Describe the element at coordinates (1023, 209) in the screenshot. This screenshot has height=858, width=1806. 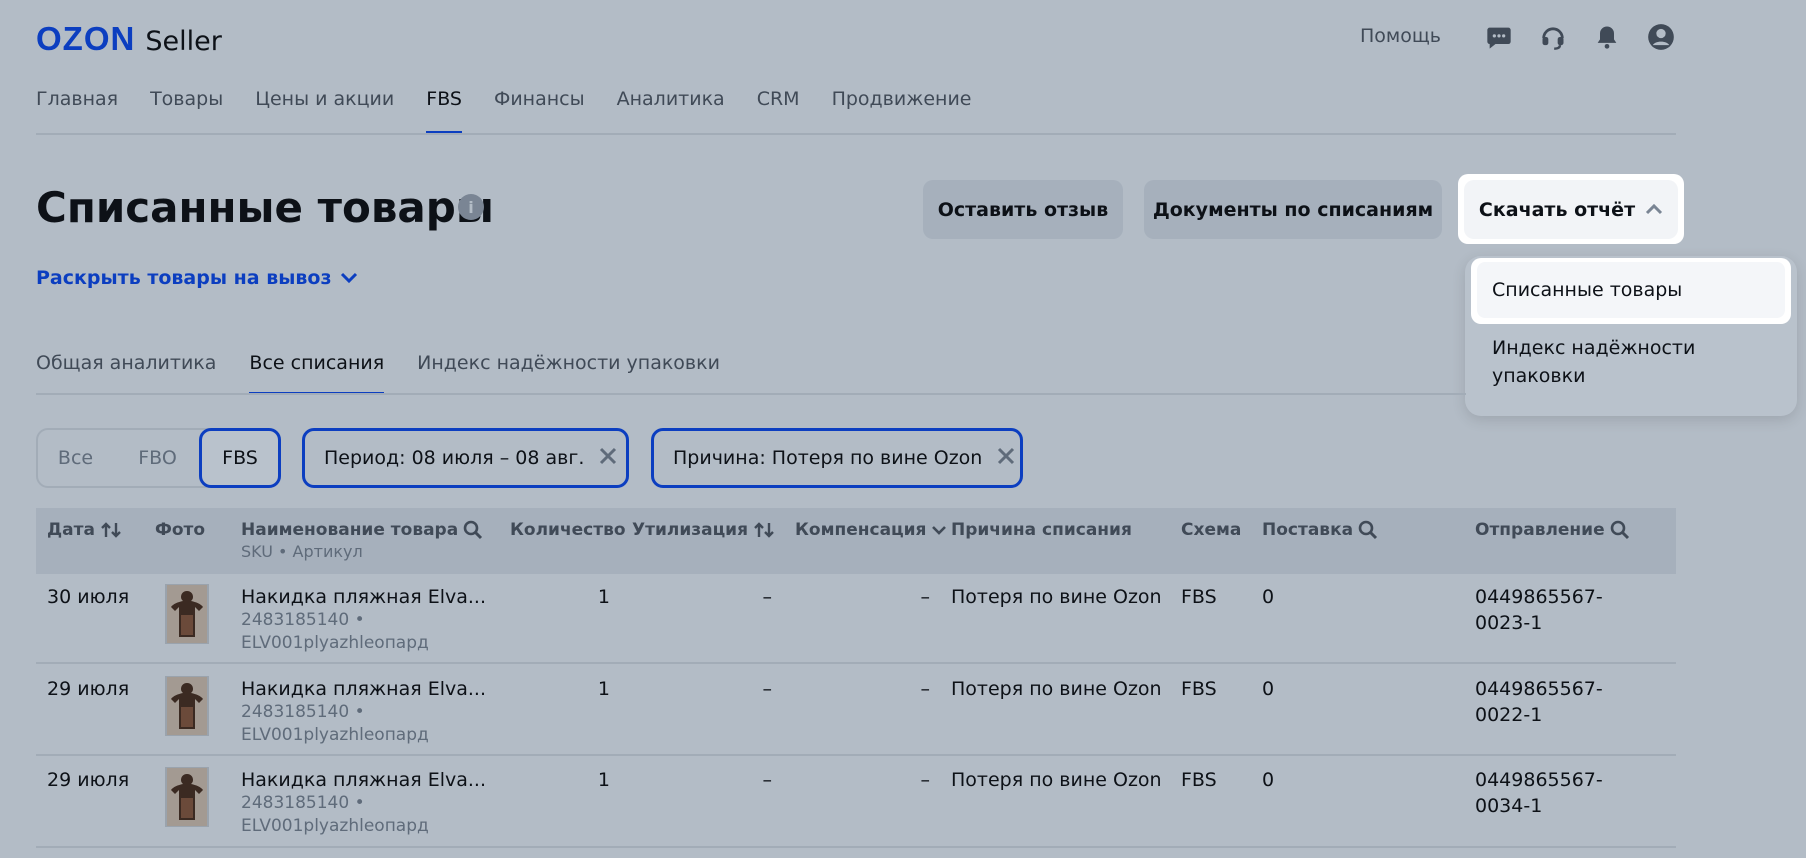
I see `leave-review-button: Оставить отзыв` at that location.